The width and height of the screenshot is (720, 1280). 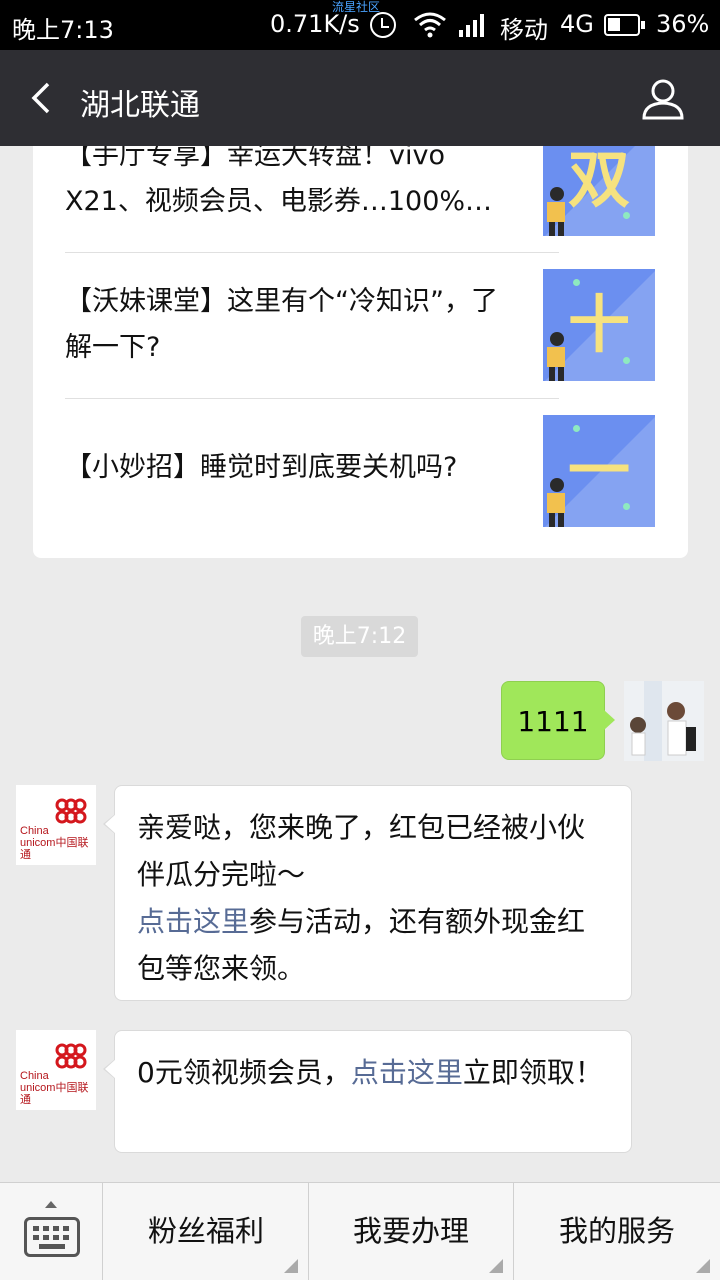 I want to click on keyboard-toggle-button, so click(x=51, y=1231).